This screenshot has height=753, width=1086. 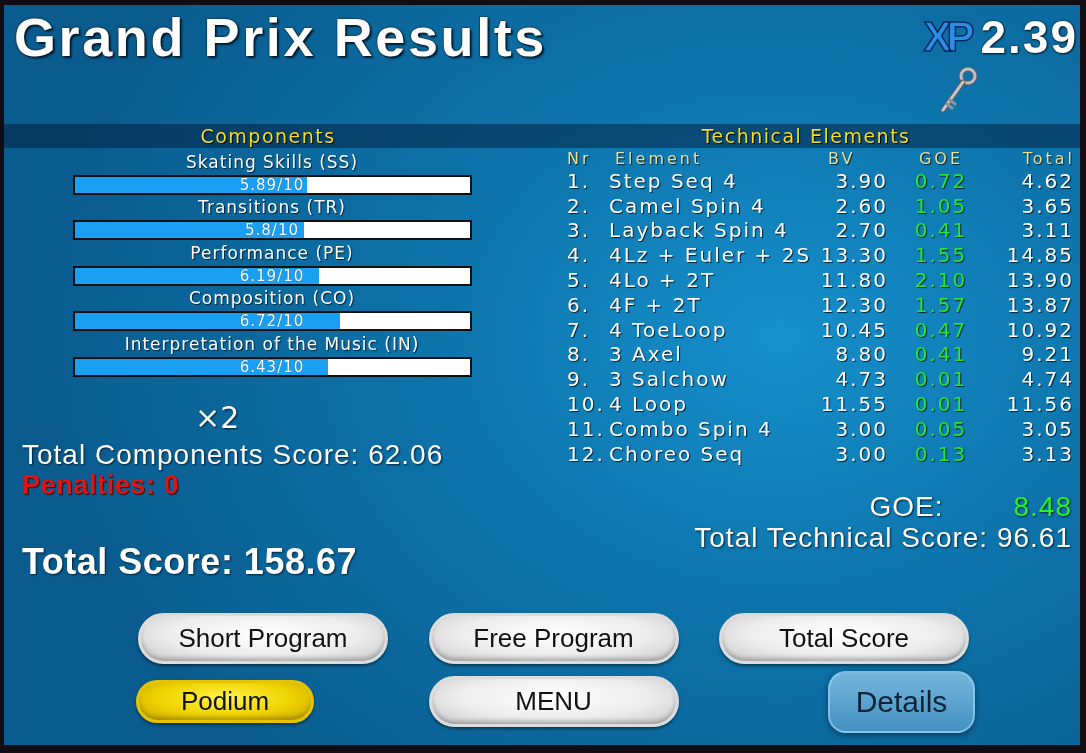 I want to click on table-cell: 4Lo + 2T, so click(x=662, y=281).